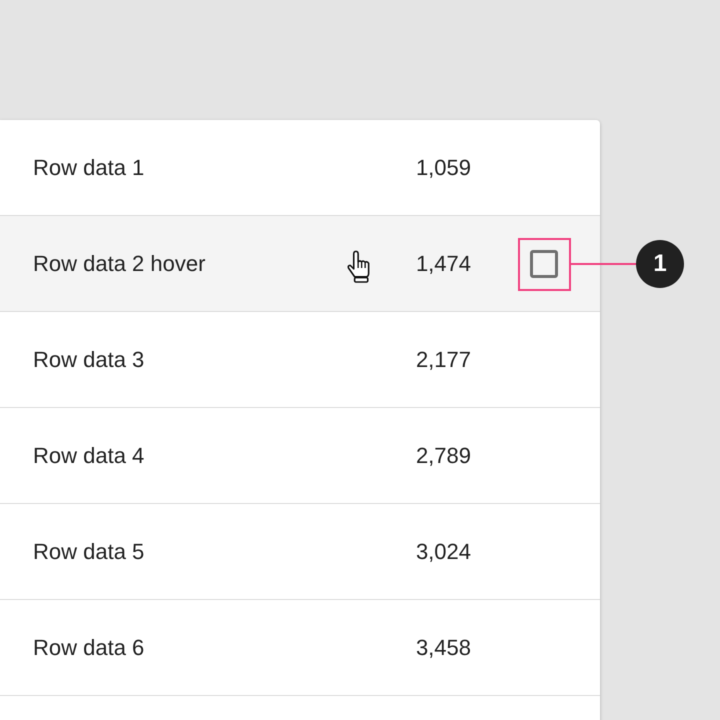 The width and height of the screenshot is (720, 720). Describe the element at coordinates (300, 456) in the screenshot. I see `table-row: Row data 4 2,789` at that location.